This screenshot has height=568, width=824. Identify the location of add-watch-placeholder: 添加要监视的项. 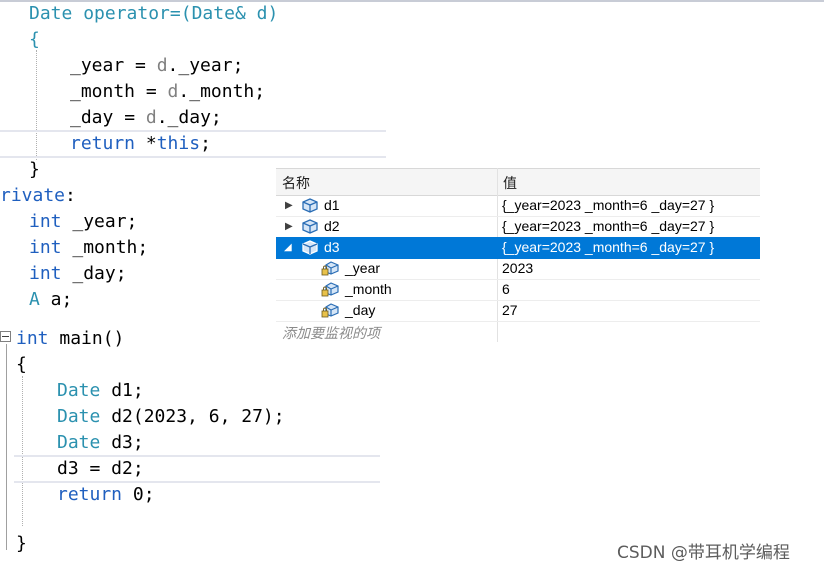
(331, 333).